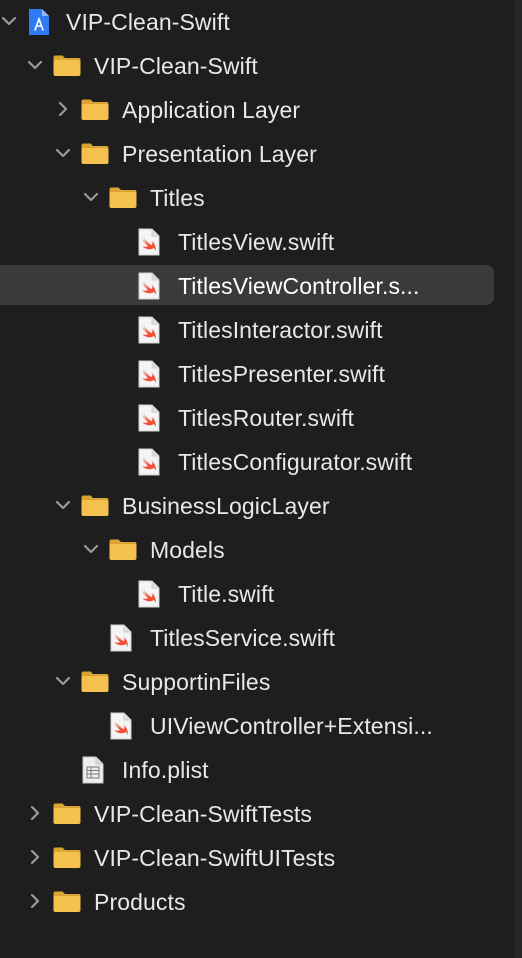 The height and width of the screenshot is (958, 522). What do you see at coordinates (243, 638) in the screenshot?
I see `navigator-item-label: TitlesService.swift` at bounding box center [243, 638].